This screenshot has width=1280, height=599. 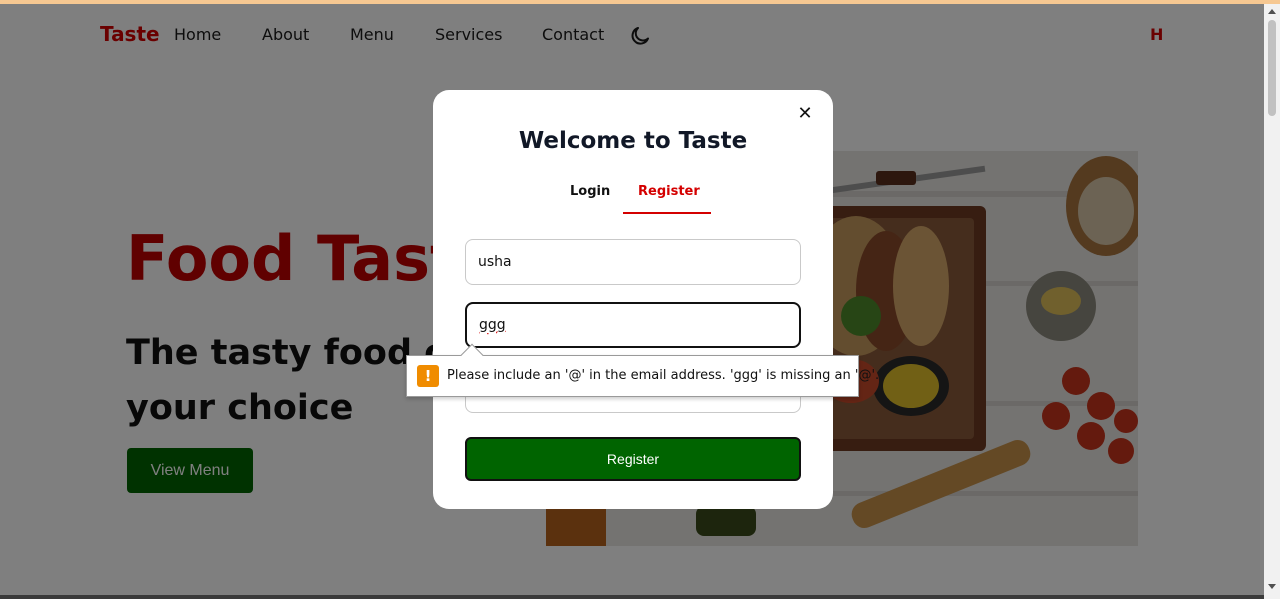 What do you see at coordinates (1272, 11) in the screenshot?
I see `scroll-up-icon` at bounding box center [1272, 11].